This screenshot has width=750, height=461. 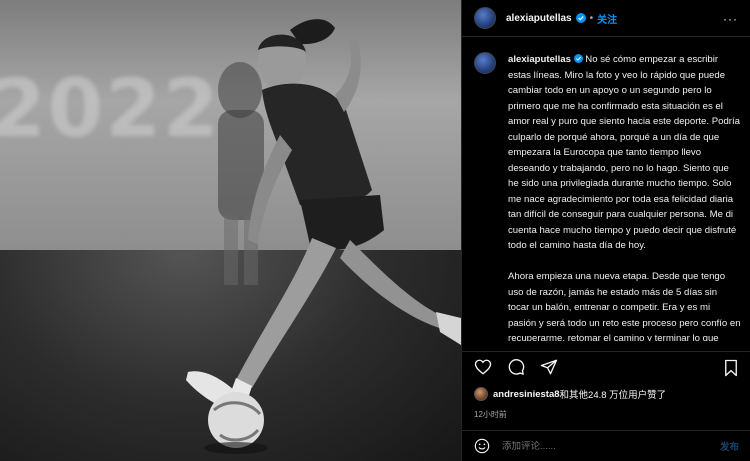 What do you see at coordinates (549, 367) in the screenshot?
I see `share-icon` at bounding box center [549, 367].